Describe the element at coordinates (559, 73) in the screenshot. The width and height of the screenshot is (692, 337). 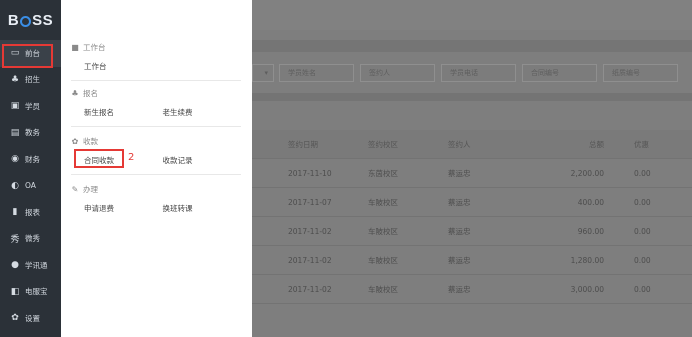
I see `filter-input: 合同编号` at that location.